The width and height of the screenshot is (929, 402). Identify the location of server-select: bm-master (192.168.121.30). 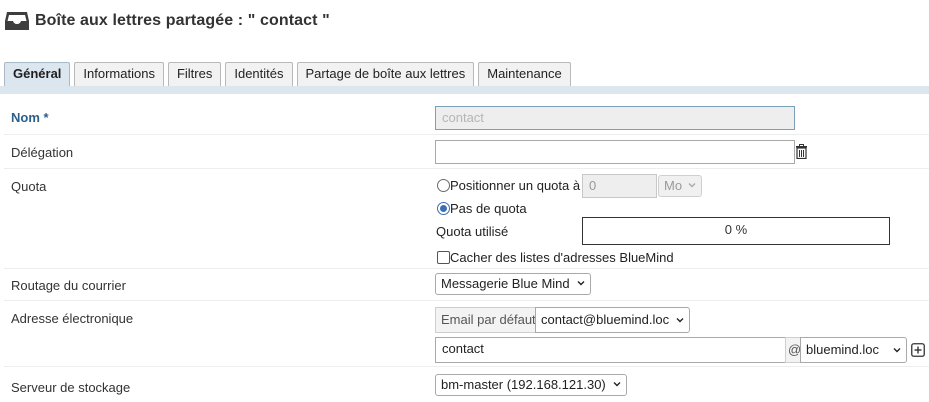
(531, 385).